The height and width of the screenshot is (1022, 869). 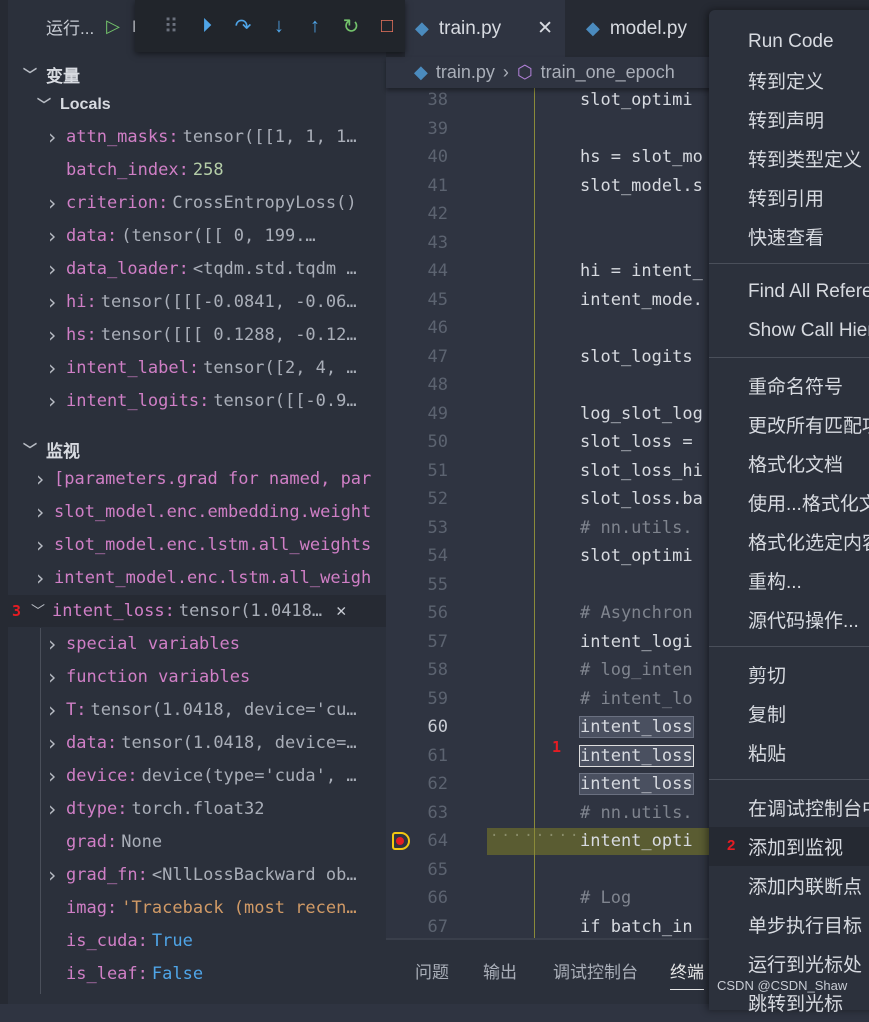 I want to click on watch-item-selected: 3 ﹀ intent_loss: tensor(1.0418… ✕, so click(x=197, y=611).